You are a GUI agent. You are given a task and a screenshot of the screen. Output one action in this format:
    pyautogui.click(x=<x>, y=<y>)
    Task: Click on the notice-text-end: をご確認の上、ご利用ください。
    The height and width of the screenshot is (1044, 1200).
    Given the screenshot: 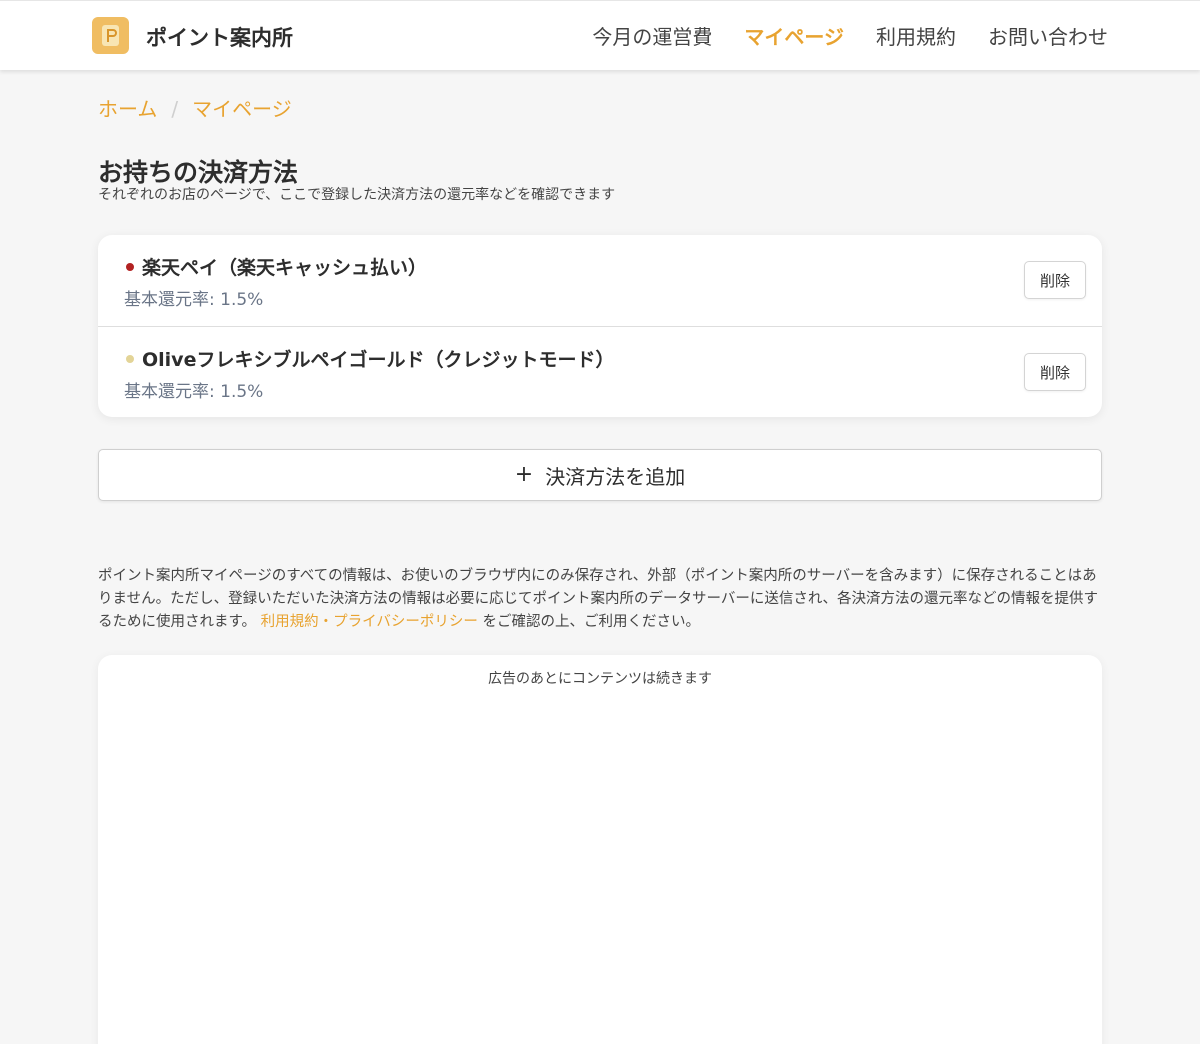 What is the action you would take?
    pyautogui.click(x=591, y=622)
    